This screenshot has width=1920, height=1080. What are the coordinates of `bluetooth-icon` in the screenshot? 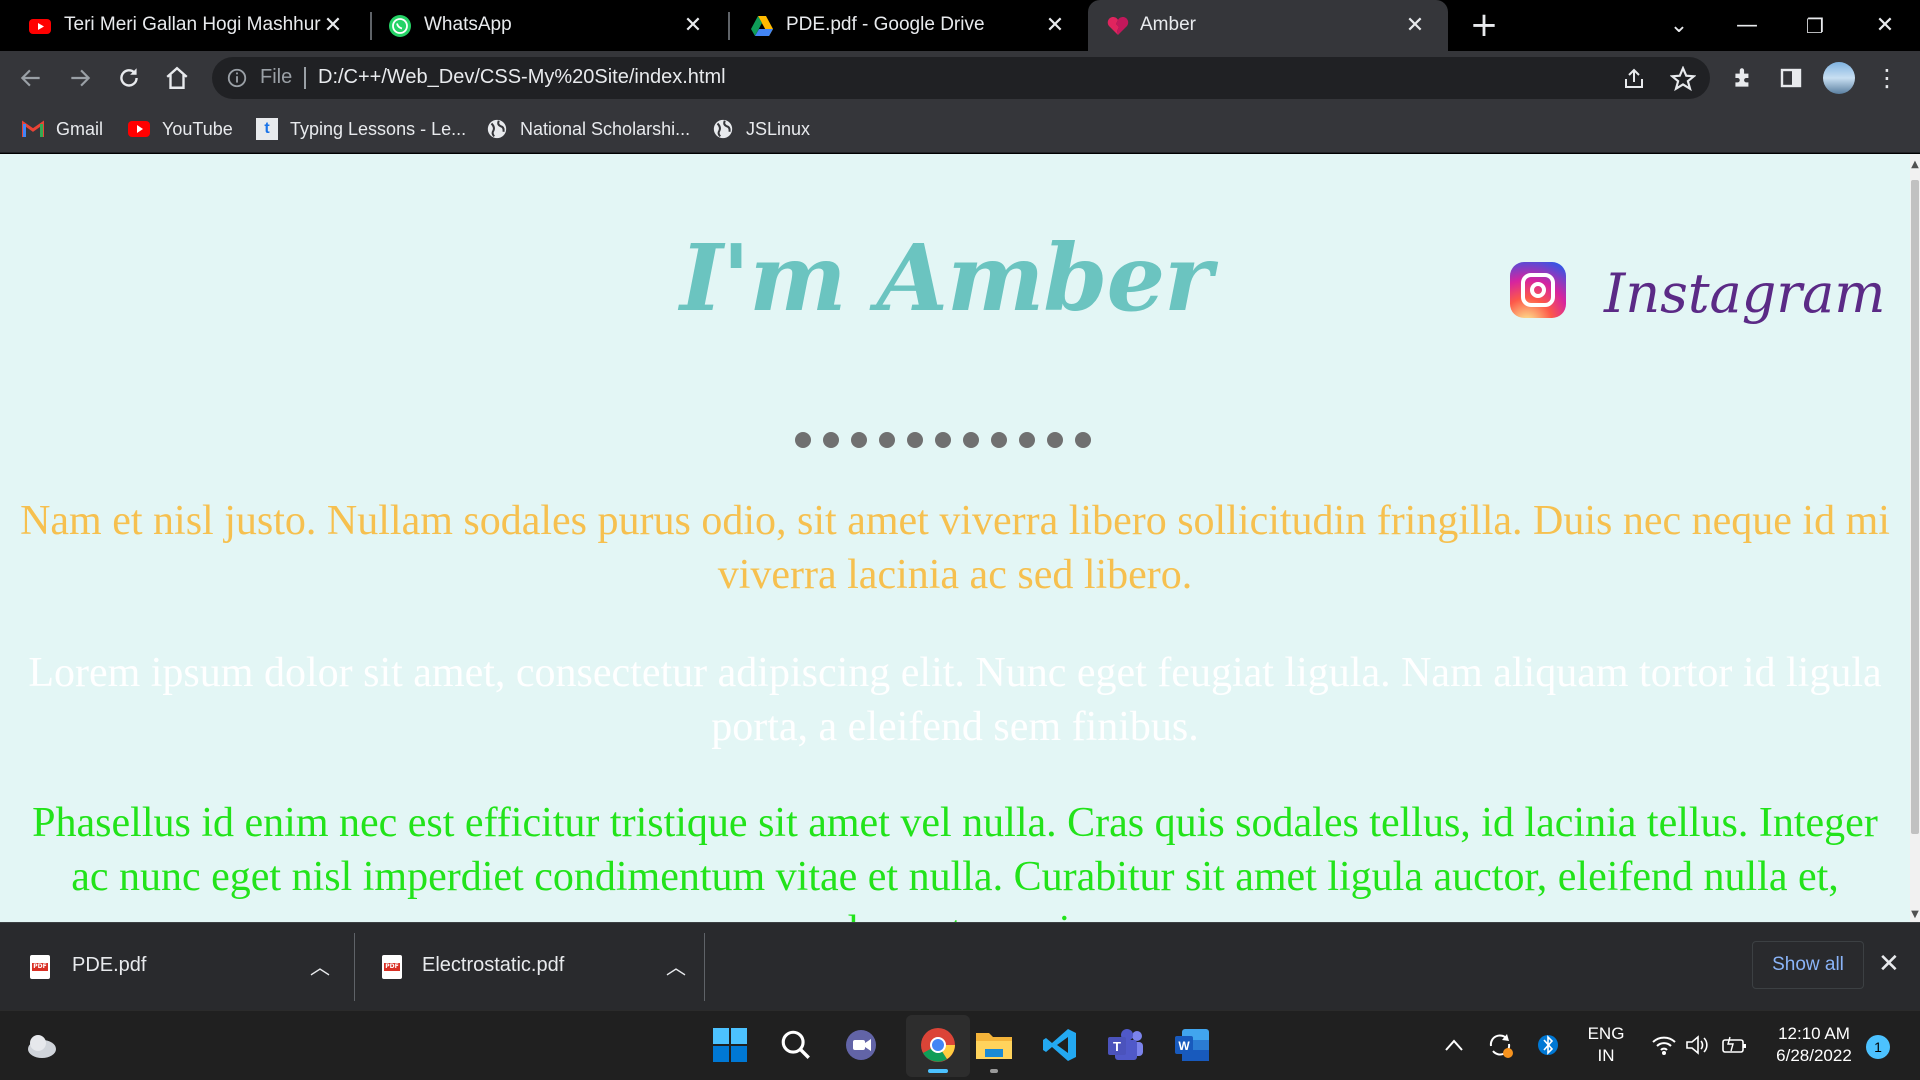 It's located at (1548, 1045).